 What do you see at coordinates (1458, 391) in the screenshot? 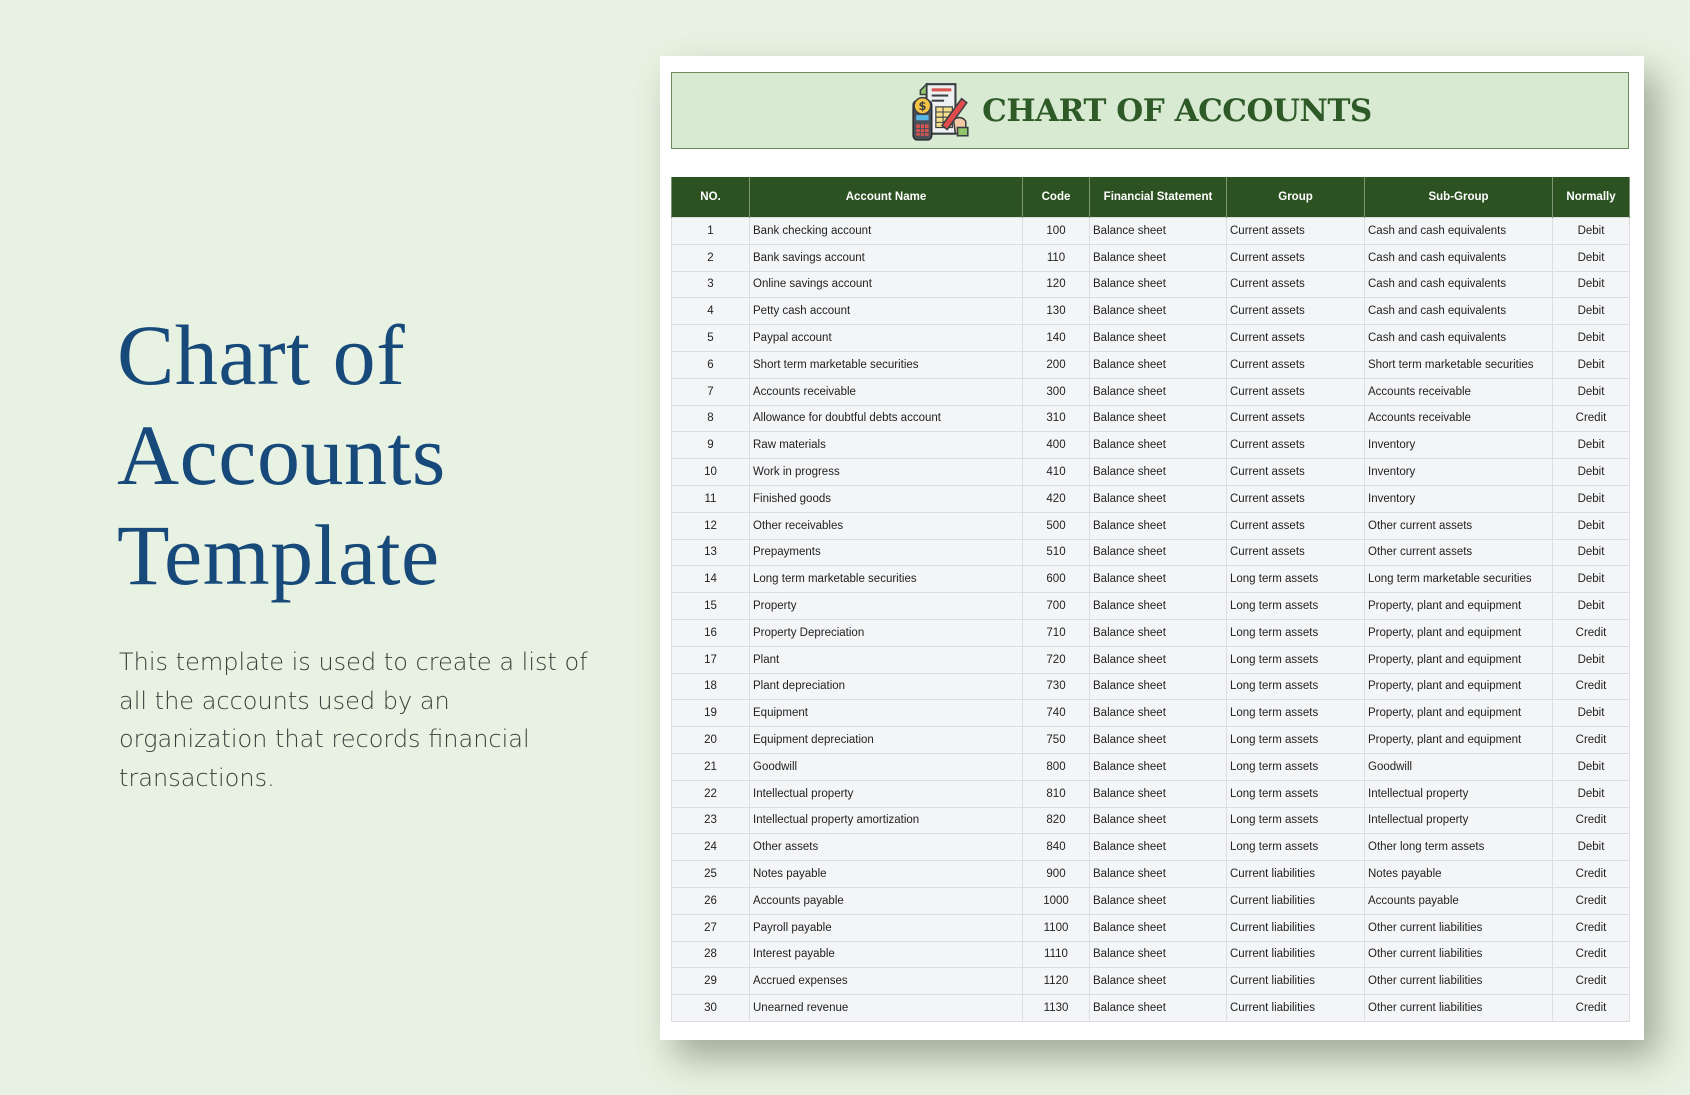
I see `cell-sub-group: Accounts receivable` at bounding box center [1458, 391].